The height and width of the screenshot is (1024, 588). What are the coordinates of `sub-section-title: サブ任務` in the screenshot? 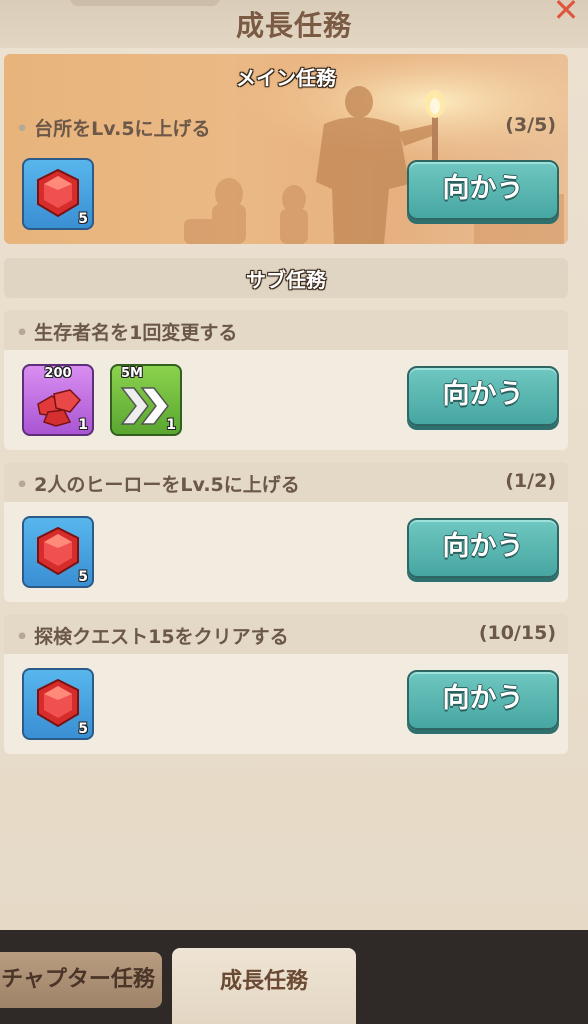 It's located at (286, 280).